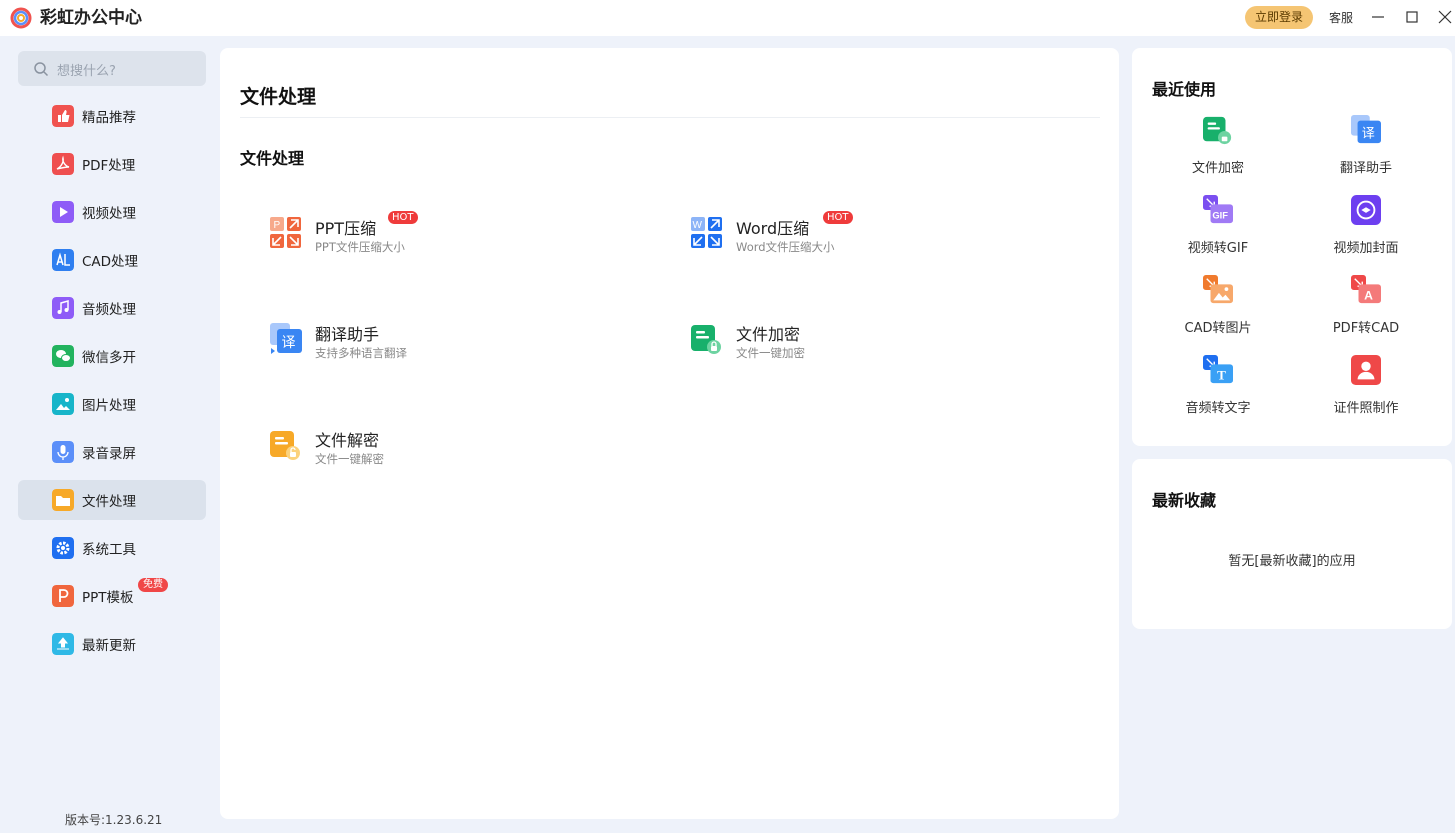  What do you see at coordinates (109, 502) in the screenshot?
I see `sidebar-item-label: 文件处理` at bounding box center [109, 502].